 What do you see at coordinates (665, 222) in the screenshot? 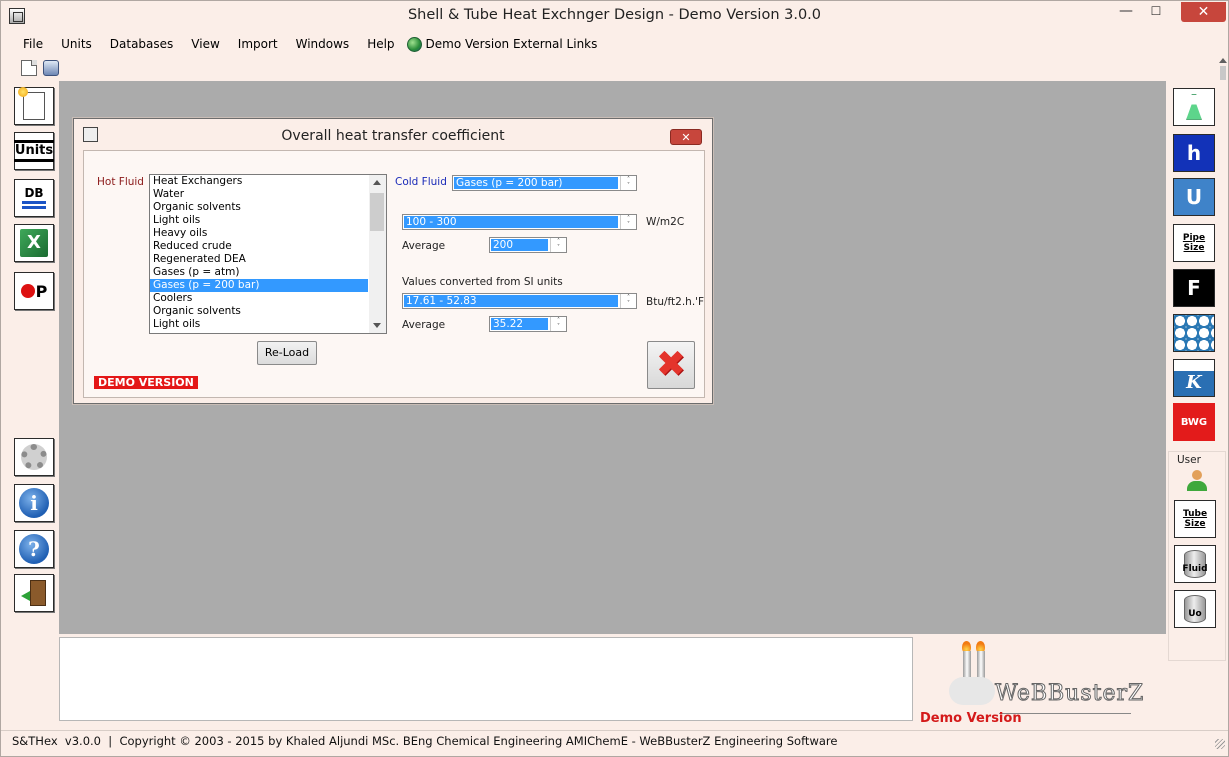
I see `si-unit-label: W/m2C` at bounding box center [665, 222].